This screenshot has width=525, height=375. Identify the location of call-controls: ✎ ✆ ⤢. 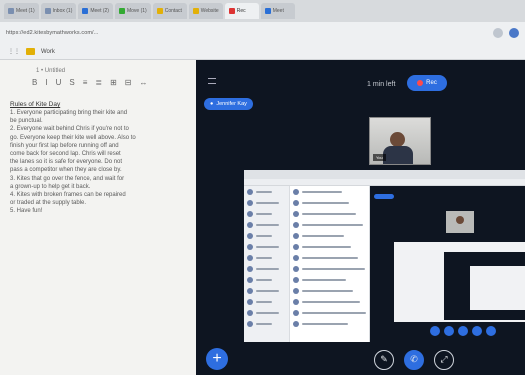
(414, 360).